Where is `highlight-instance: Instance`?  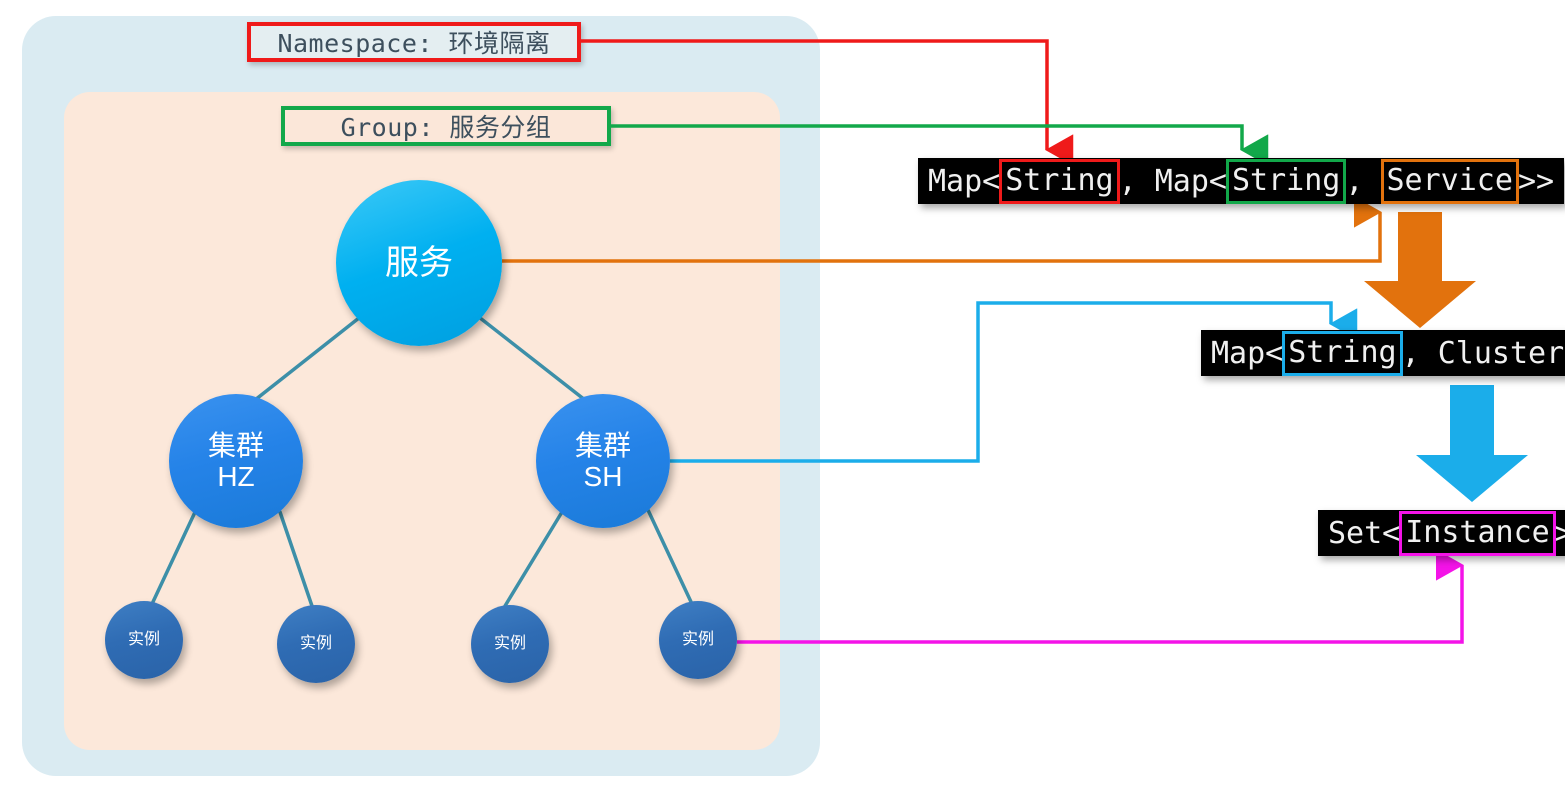
highlight-instance: Instance is located at coordinates (1477, 533).